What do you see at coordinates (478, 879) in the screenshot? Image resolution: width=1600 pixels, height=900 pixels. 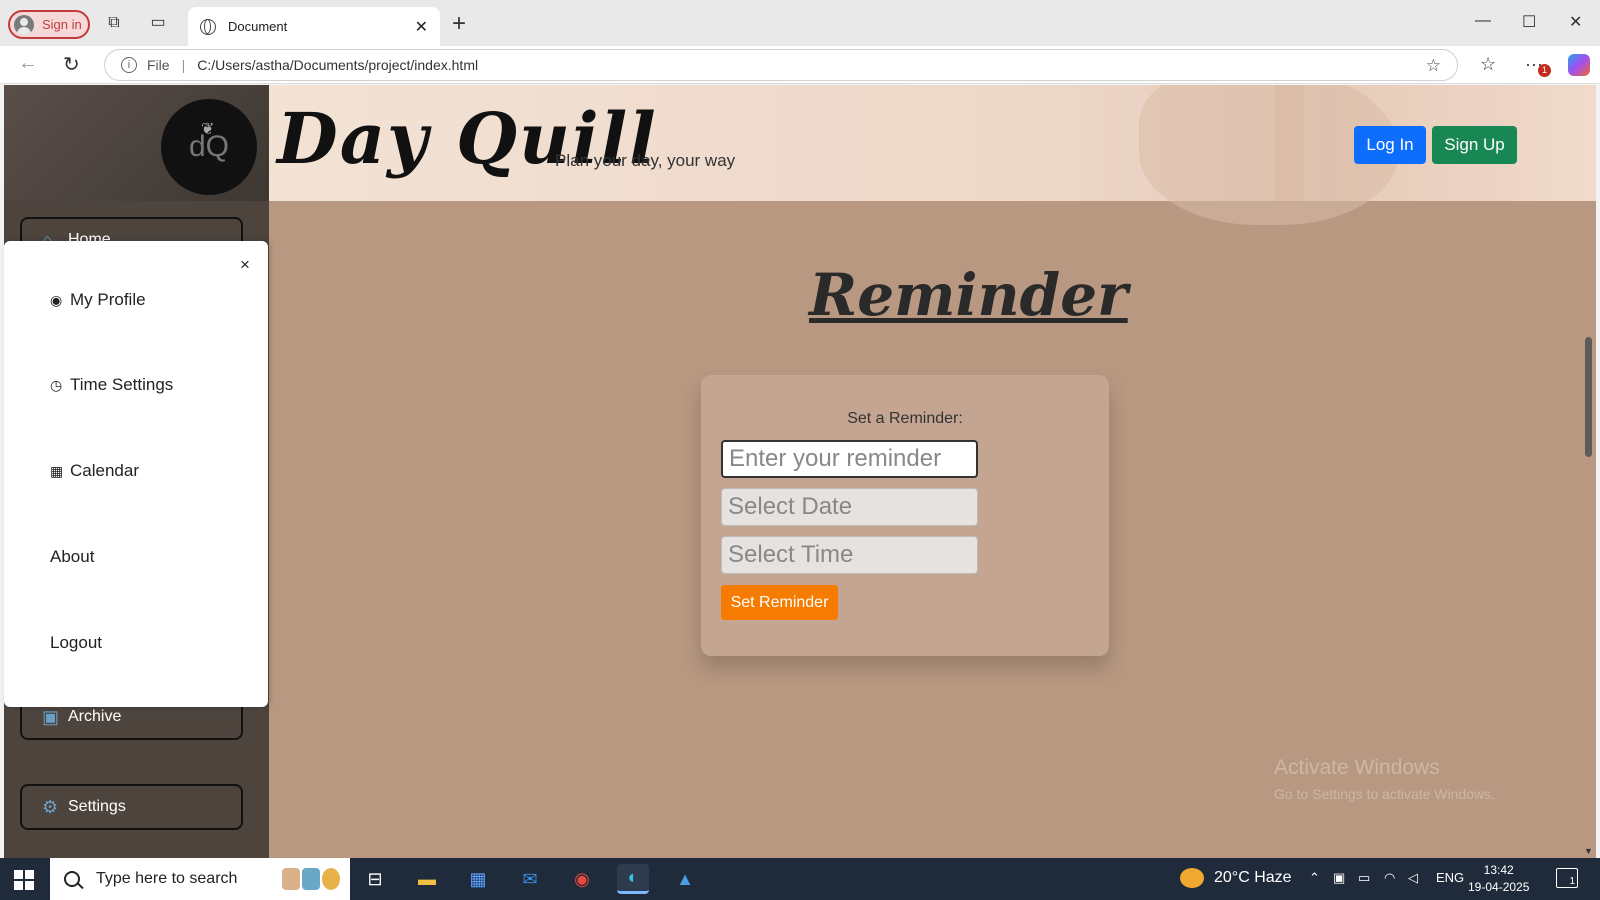 I see `store-icon: ▦` at bounding box center [478, 879].